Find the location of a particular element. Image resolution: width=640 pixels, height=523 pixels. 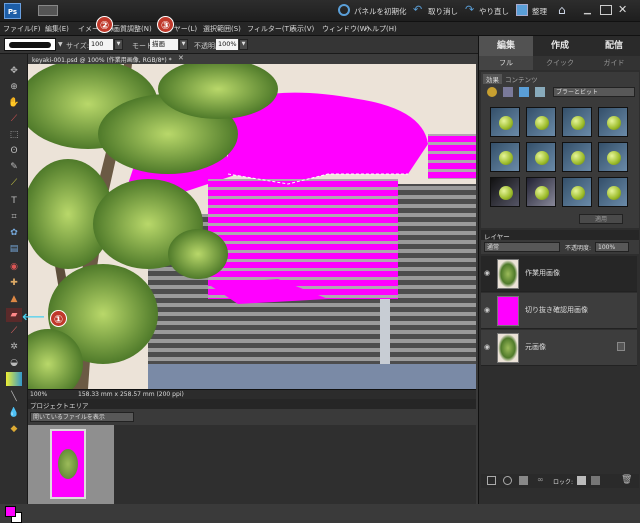

reset-panels-icon is located at coordinates (344, 10).